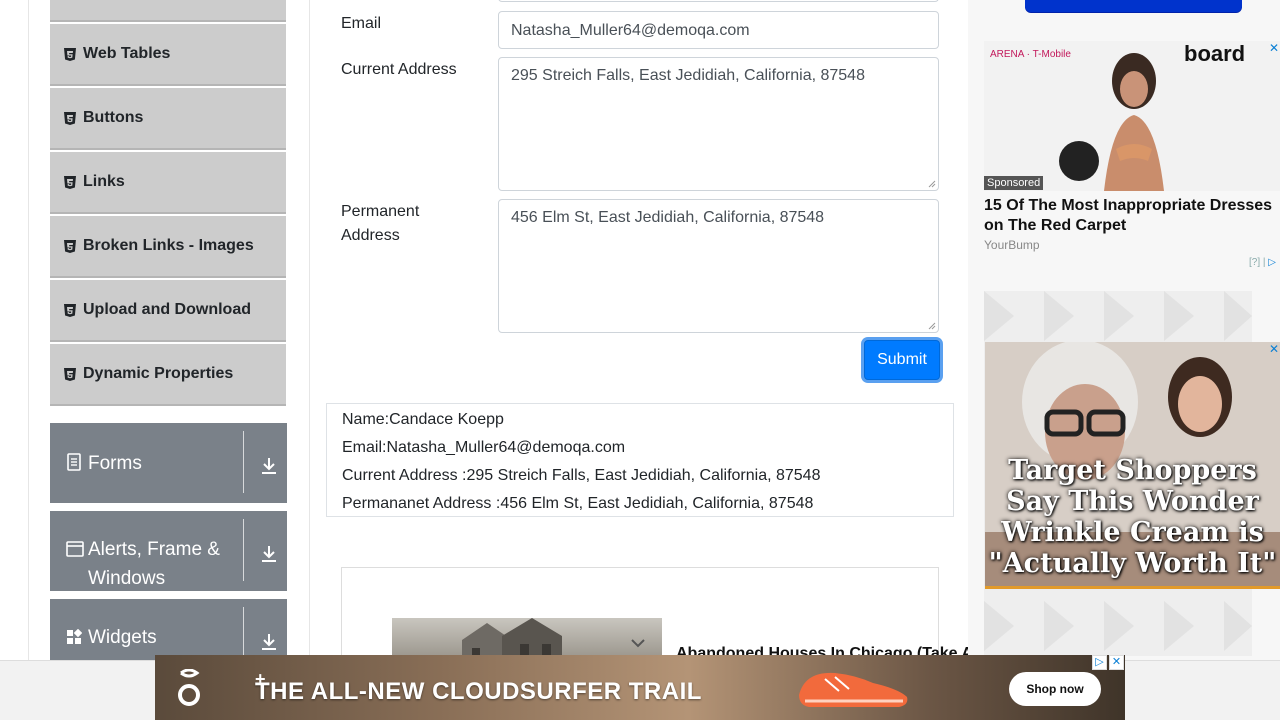  I want to click on submit-button: Submit, so click(902, 360).